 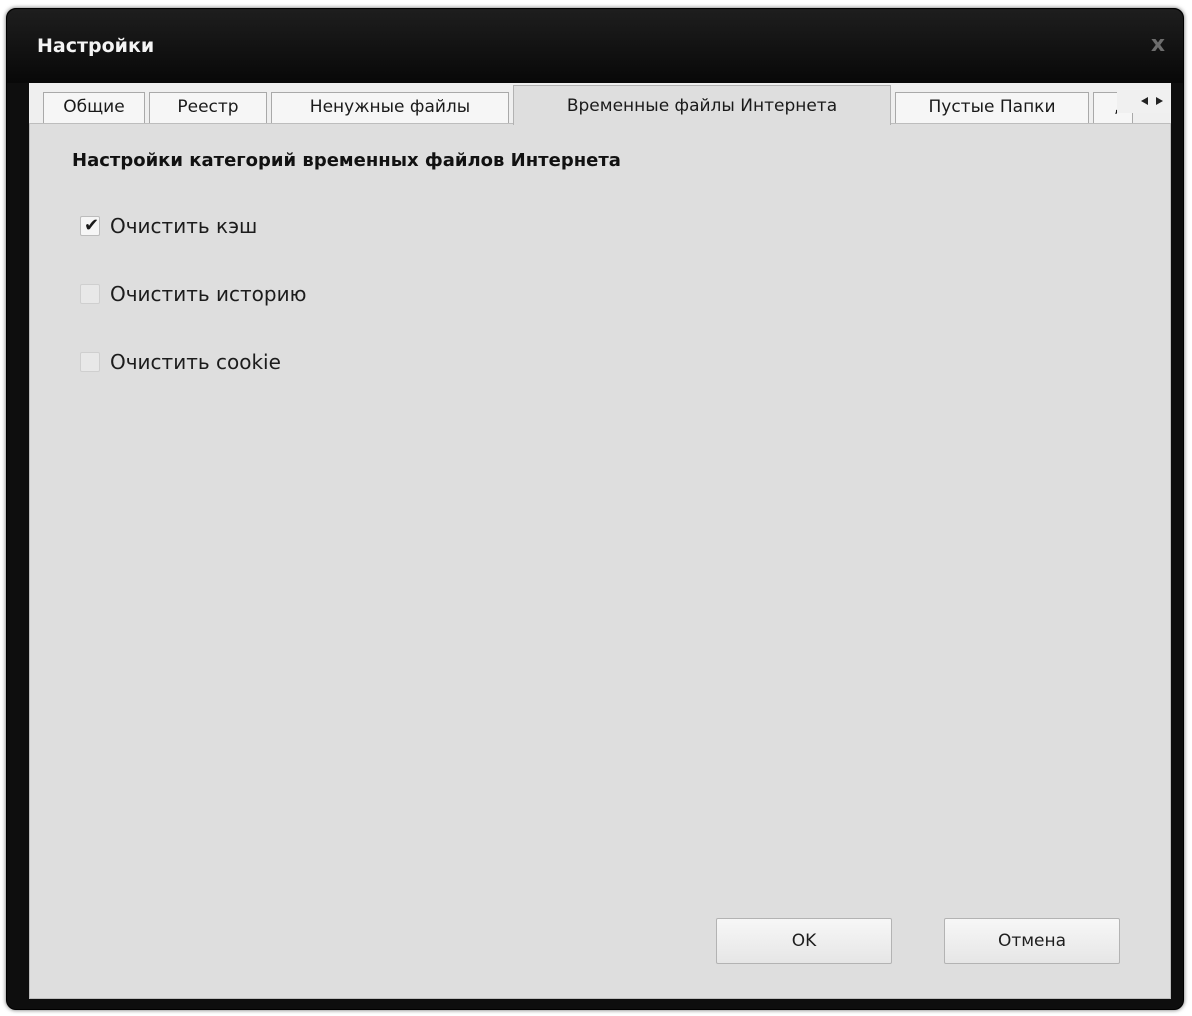 I want to click on ok-button: OK, so click(x=804, y=941).